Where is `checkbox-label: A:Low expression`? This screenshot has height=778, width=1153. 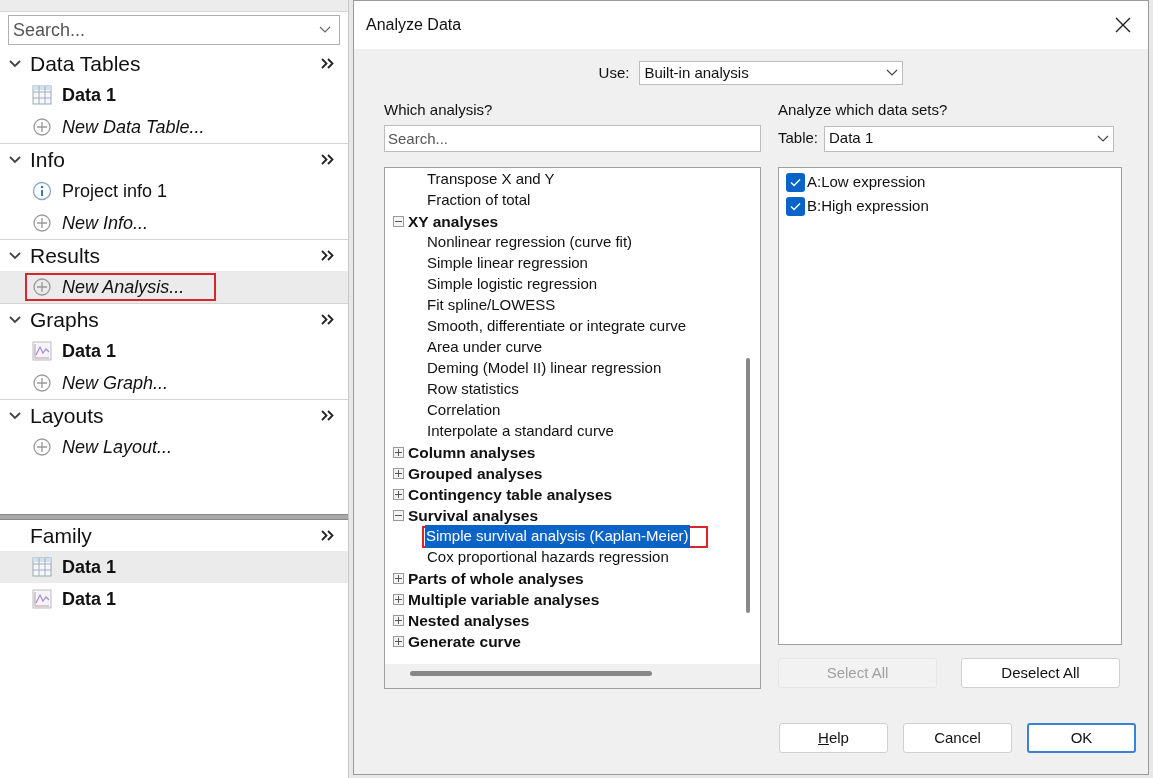
checkbox-label: A:Low expression is located at coordinates (866, 181).